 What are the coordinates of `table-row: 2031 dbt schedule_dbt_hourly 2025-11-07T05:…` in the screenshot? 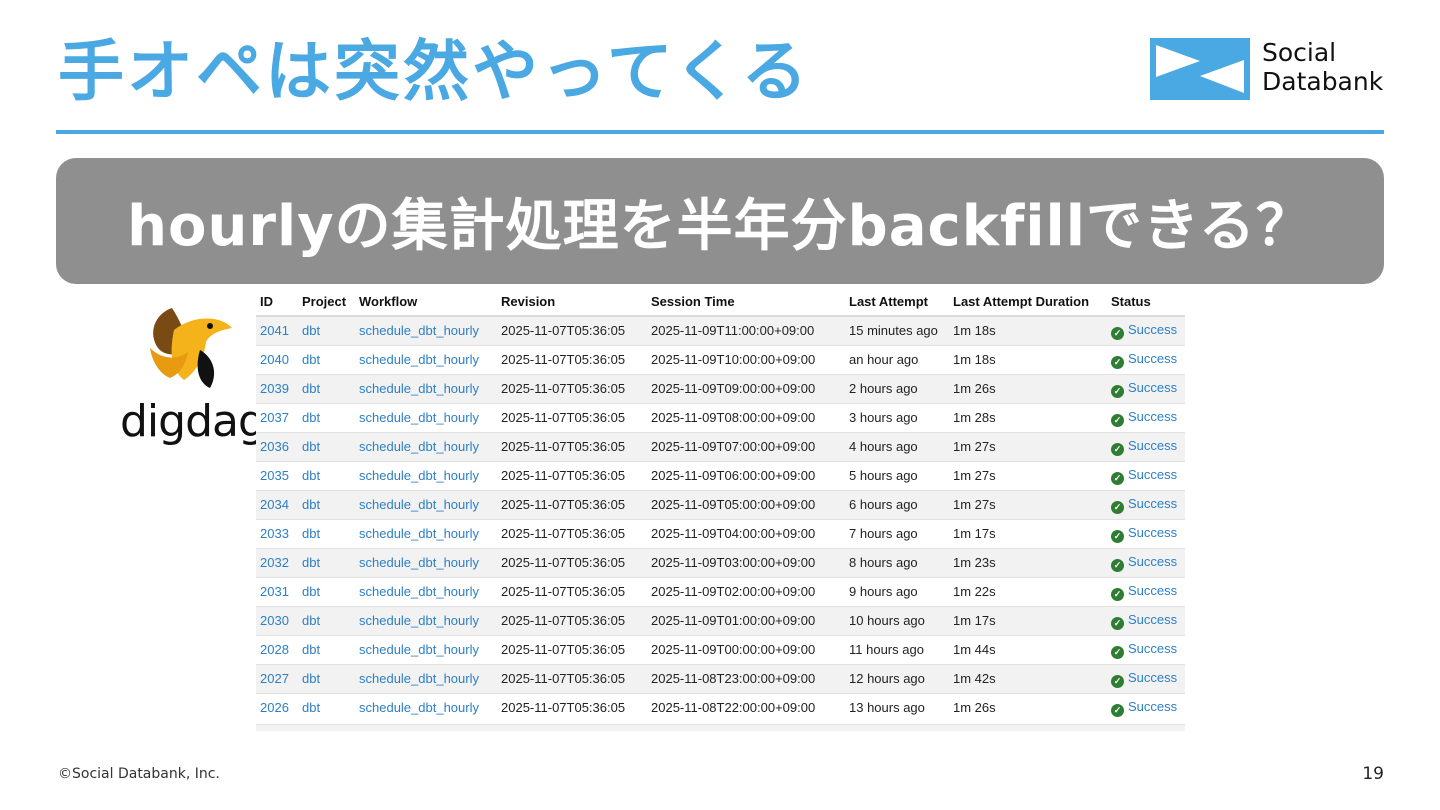 It's located at (720, 591).